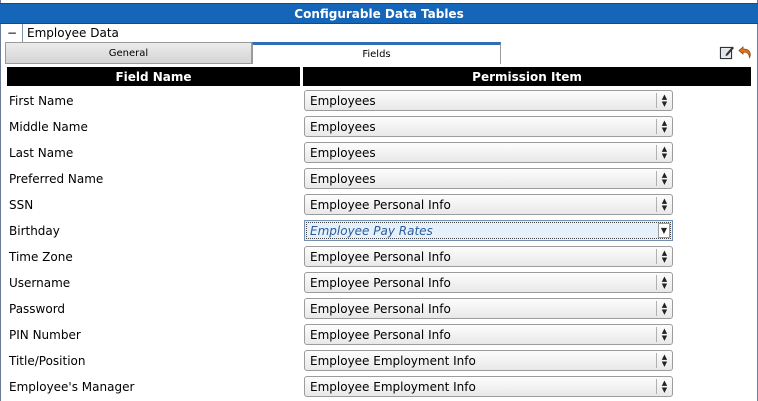  I want to click on column-header-permission-item: Permission Item, so click(527, 76).